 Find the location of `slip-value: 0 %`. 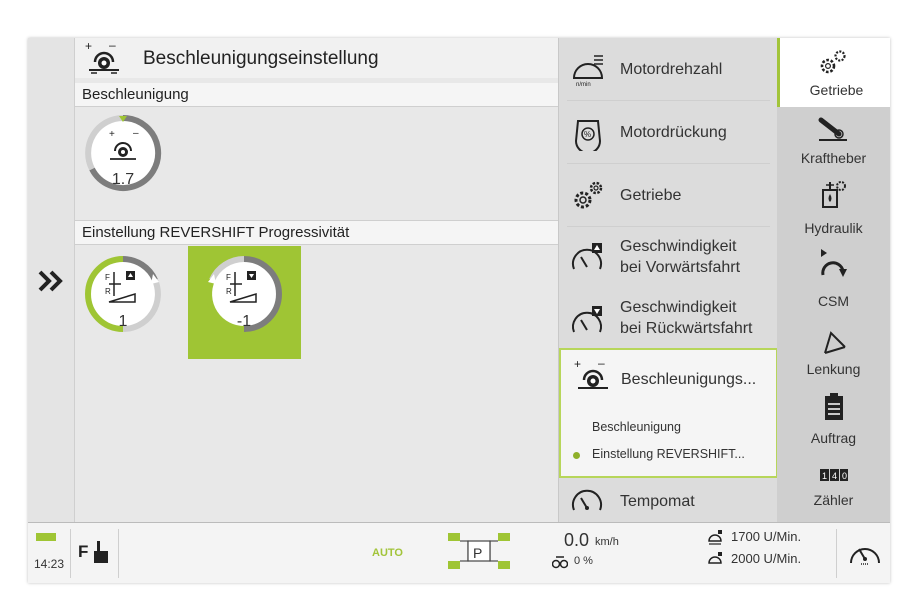

slip-value: 0 % is located at coordinates (583, 561).